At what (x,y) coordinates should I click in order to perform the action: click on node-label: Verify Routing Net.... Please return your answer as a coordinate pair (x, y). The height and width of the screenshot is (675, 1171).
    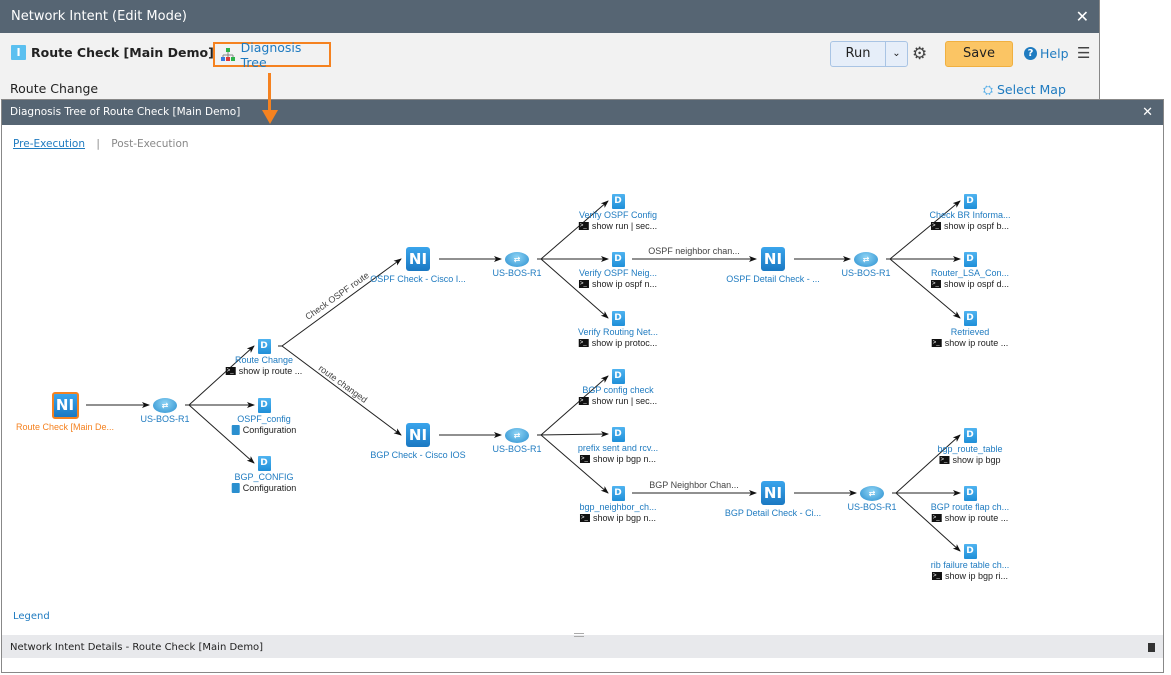
    Looking at the image, I should click on (618, 332).